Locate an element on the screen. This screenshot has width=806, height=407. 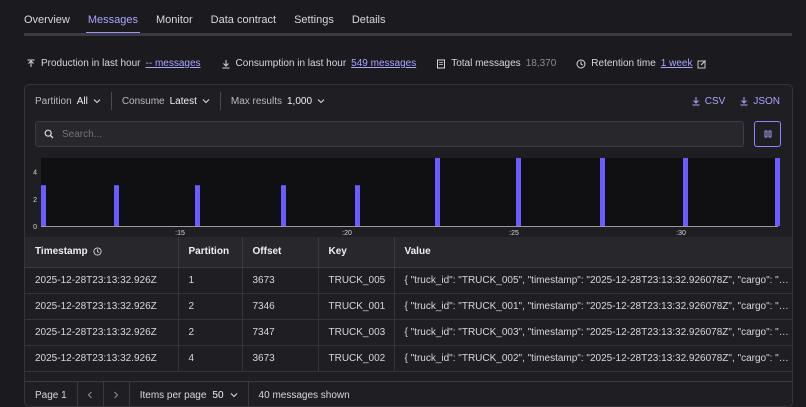
column-header: Value is located at coordinates (593, 252).